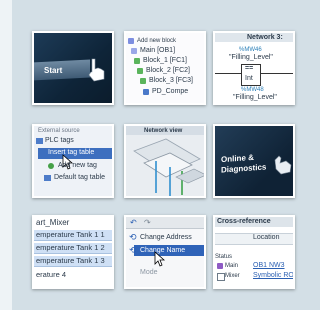 Image resolution: width=320 pixels, height=310 pixels. What do you see at coordinates (244, 221) in the screenshot?
I see `panel-title: Cross-reference` at bounding box center [244, 221].